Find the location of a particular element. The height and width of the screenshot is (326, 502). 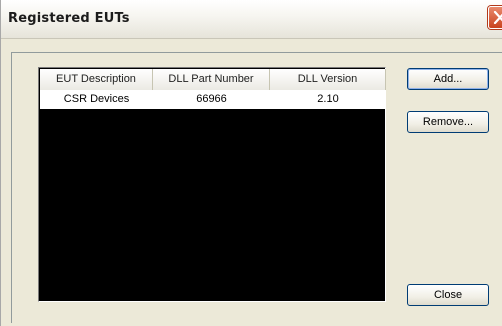

cell-eut-description: CSR Devices is located at coordinates (96, 99).